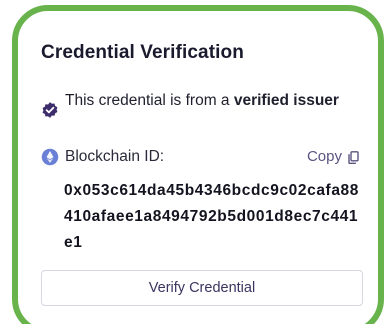  Describe the element at coordinates (50, 157) in the screenshot. I see `ethereum-icon` at that location.